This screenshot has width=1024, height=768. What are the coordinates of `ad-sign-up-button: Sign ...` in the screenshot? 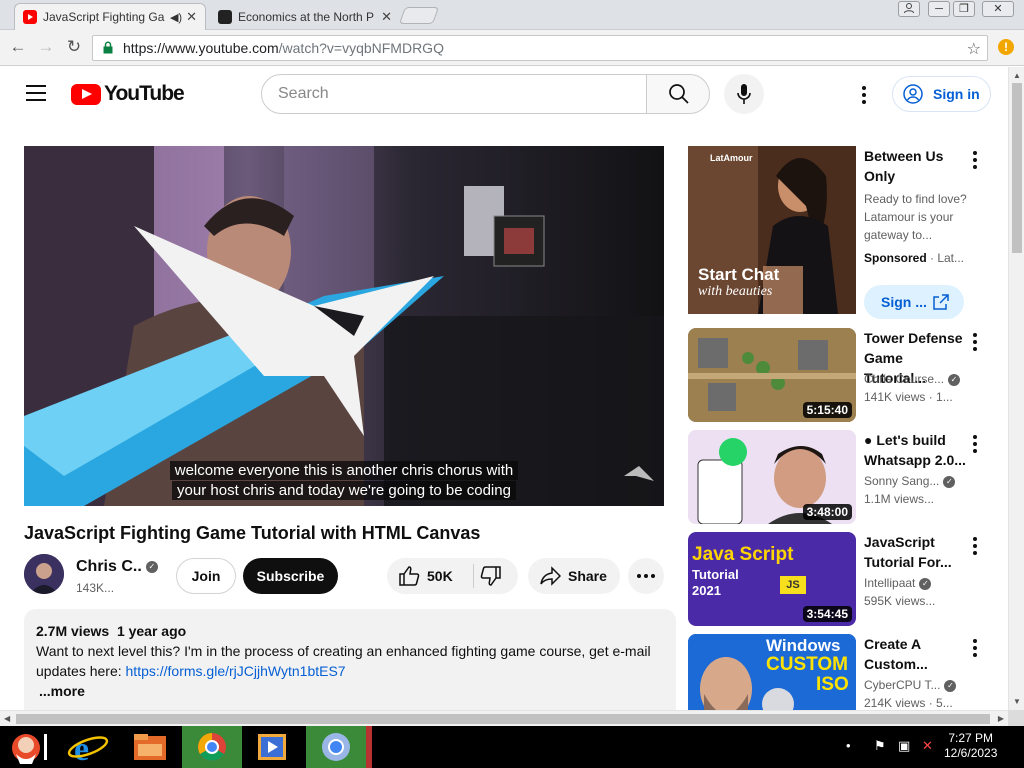 It's located at (914, 302).